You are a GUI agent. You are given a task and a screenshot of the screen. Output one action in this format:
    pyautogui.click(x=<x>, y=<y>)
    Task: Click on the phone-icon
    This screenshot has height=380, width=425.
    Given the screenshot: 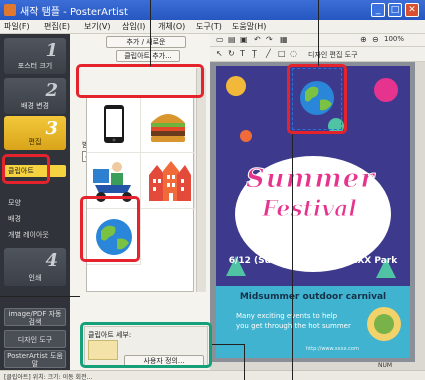 What is the action you would take?
    pyautogui.click(x=114, y=124)
    